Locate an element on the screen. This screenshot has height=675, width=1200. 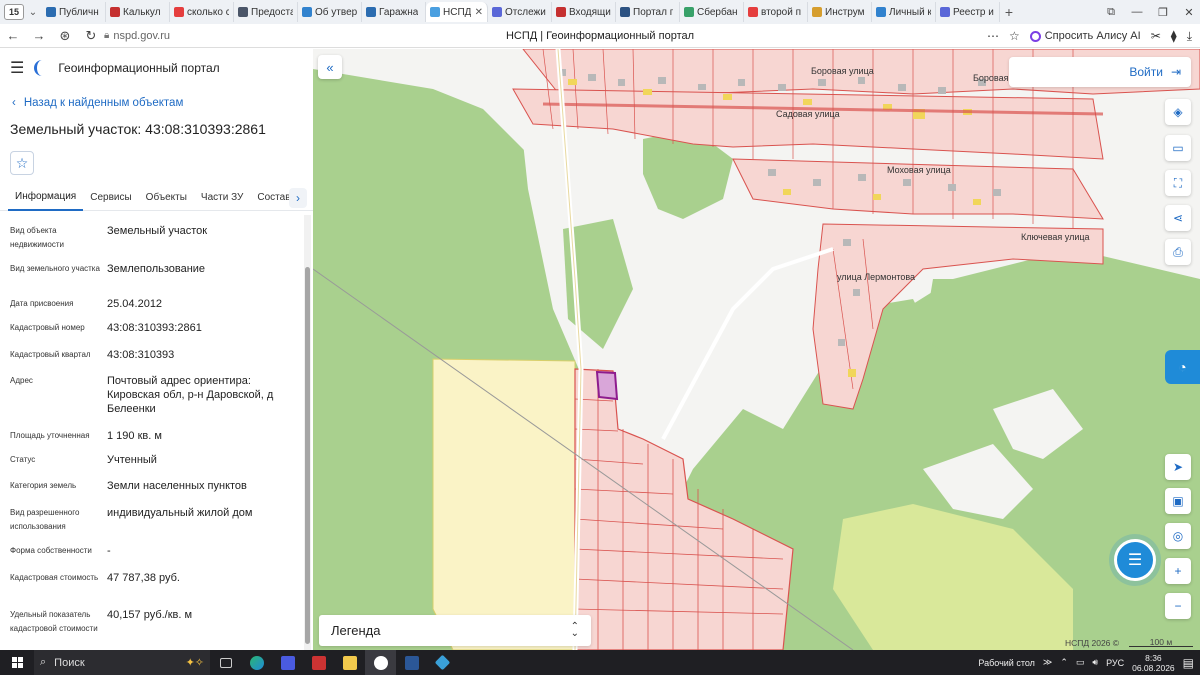
tabs-next-chevron-icon: › is located at coordinates (298, 198).